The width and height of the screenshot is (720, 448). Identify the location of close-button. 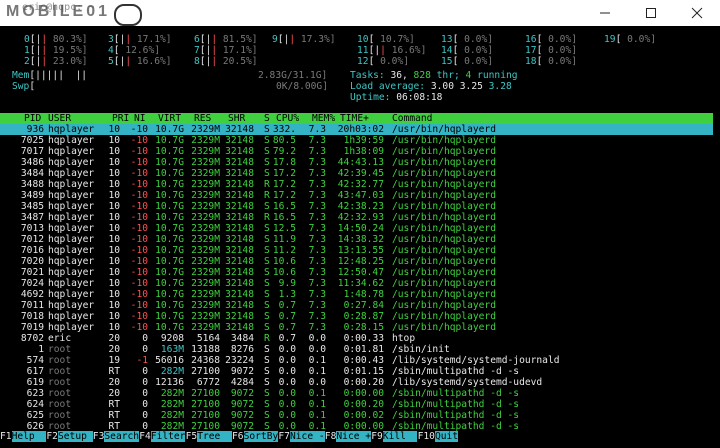
(697, 13).